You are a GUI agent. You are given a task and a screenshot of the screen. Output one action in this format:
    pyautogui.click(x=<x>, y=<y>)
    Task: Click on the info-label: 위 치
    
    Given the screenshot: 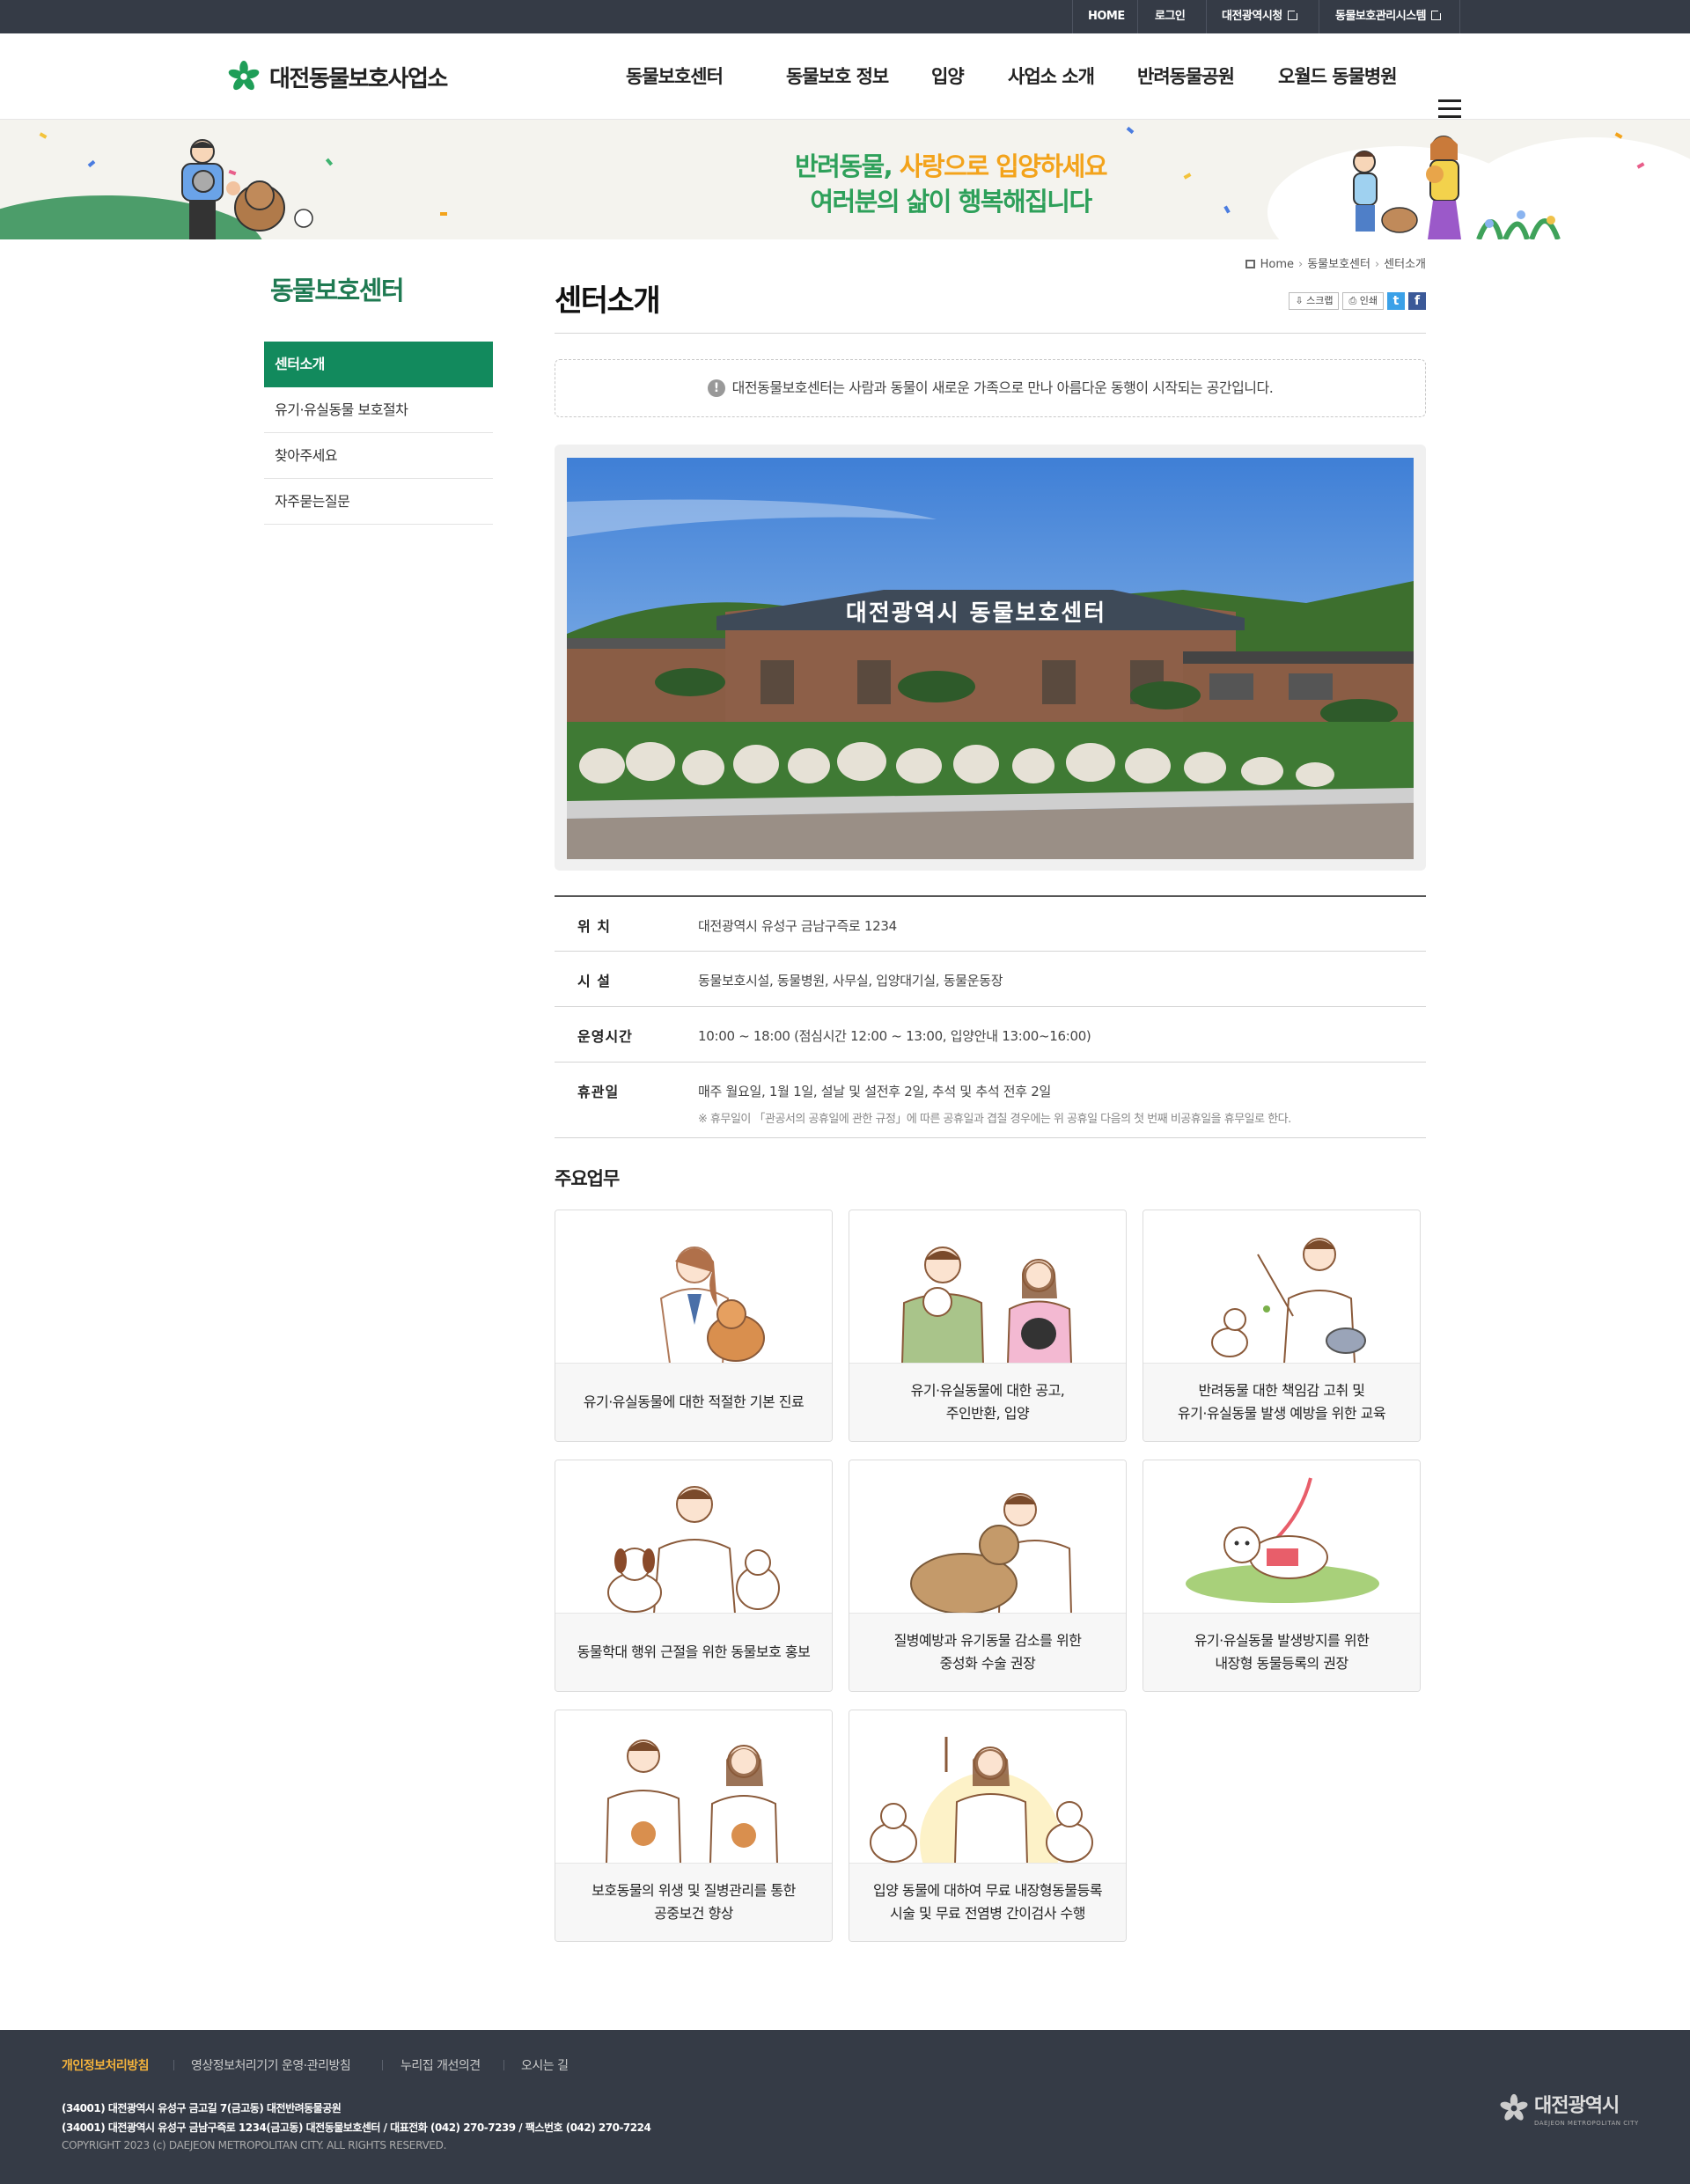 What is the action you would take?
    pyautogui.click(x=594, y=926)
    